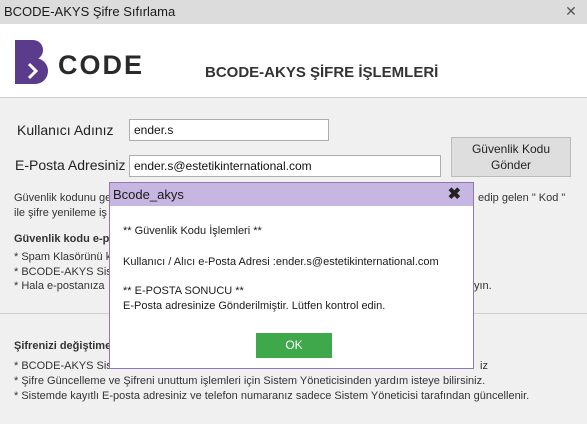 This screenshot has width=587, height=424. What do you see at coordinates (63, 272) in the screenshot?
I see `info-bullet2: * BCODE-AKYS Sis` at bounding box center [63, 272].